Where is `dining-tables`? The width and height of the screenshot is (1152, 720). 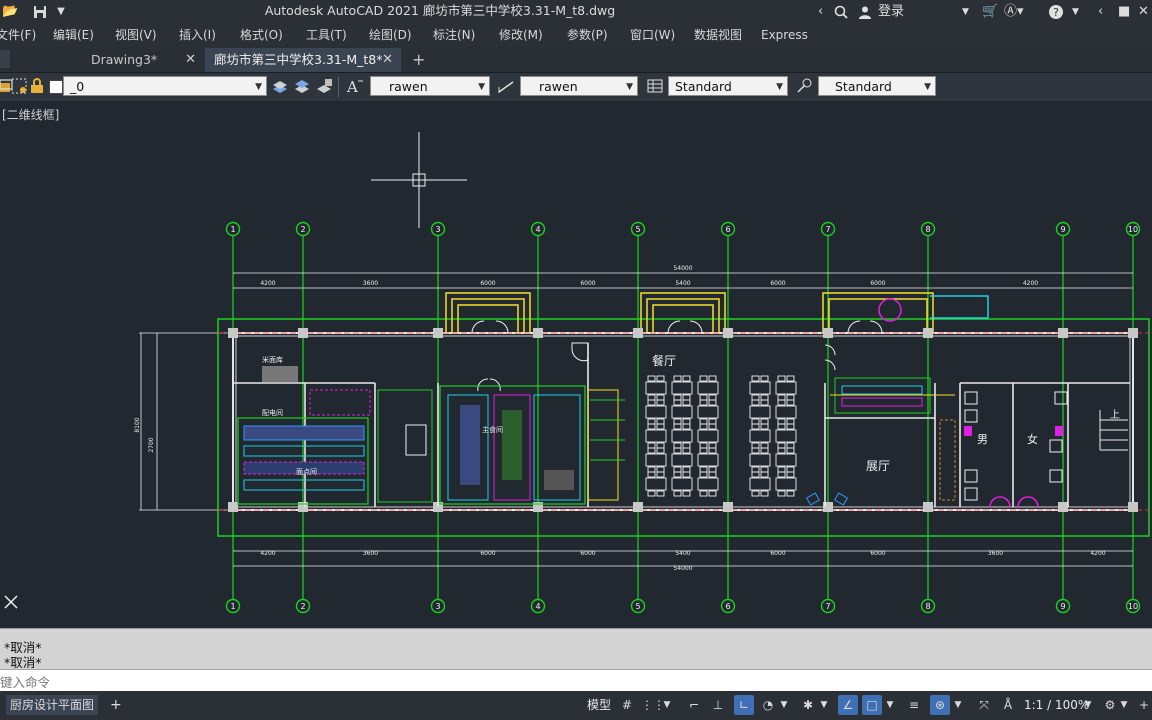 dining-tables is located at coordinates (721, 436).